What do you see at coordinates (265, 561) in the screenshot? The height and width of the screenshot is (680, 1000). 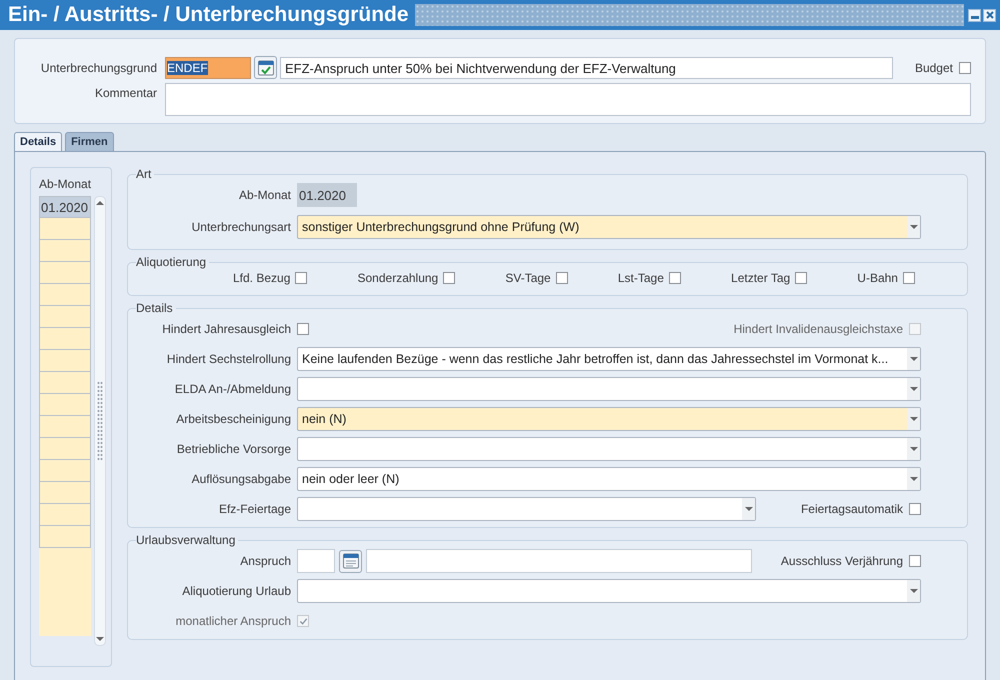 I see `field-label: Anspruch` at bounding box center [265, 561].